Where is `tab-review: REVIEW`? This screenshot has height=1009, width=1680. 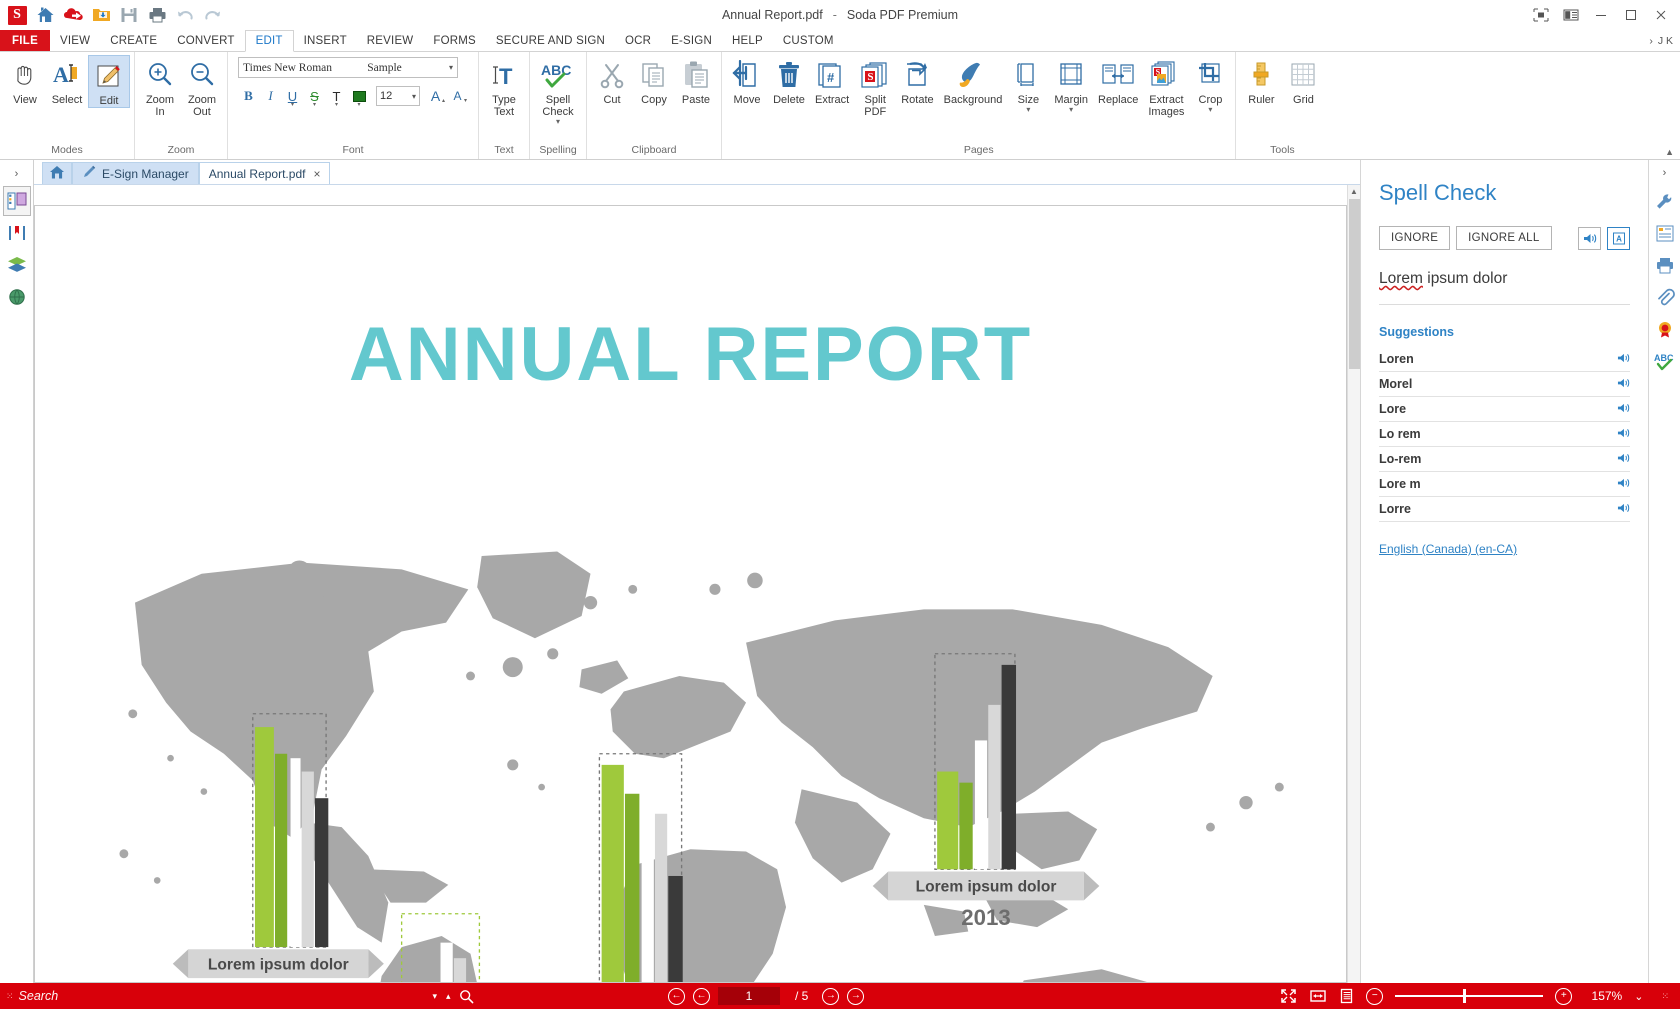 tab-review: REVIEW is located at coordinates (390, 40).